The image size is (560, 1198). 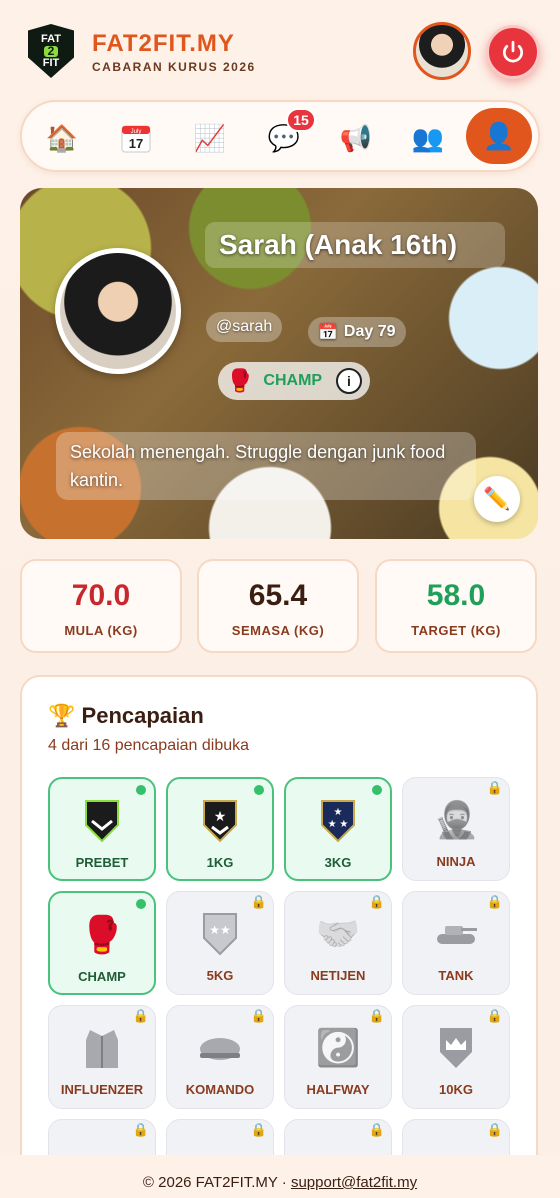 I want to click on calendar-small-icon: 📅, so click(x=328, y=332).